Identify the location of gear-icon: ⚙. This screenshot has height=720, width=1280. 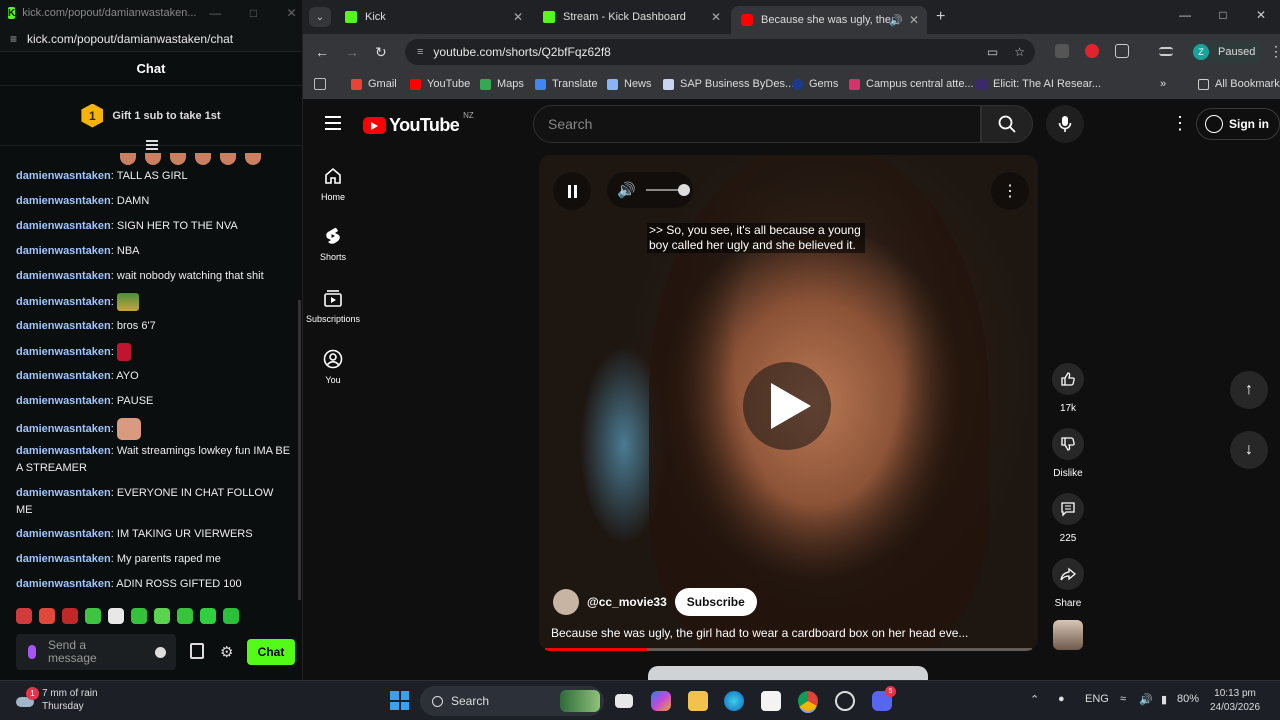
(226, 652).